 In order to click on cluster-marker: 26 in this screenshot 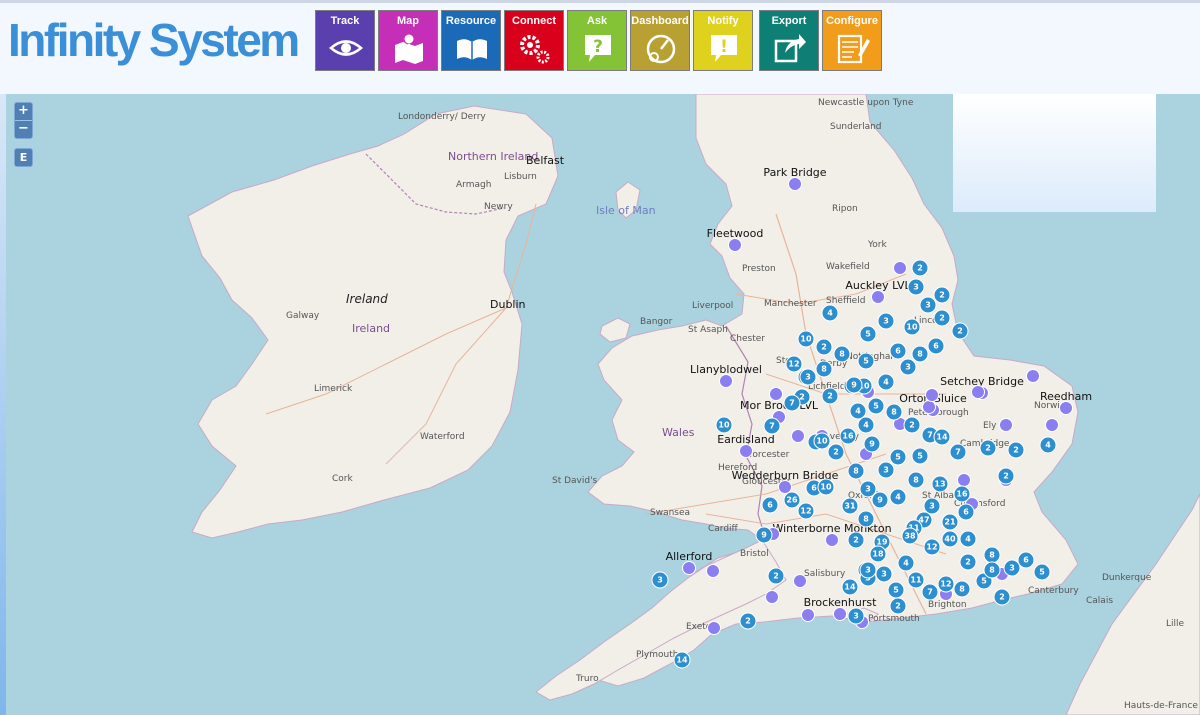, I will do `click(792, 500)`.